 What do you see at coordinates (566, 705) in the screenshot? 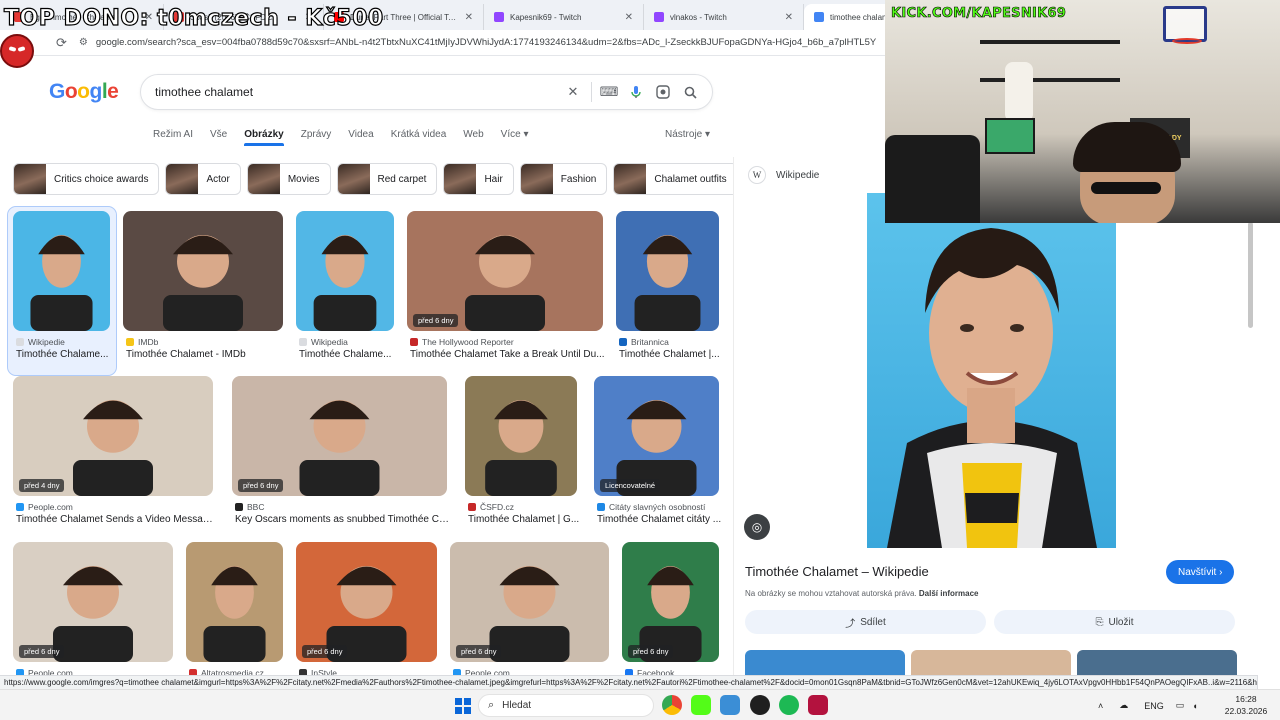
I see `taskbar-search: ⌕ Hledat` at bounding box center [566, 705].